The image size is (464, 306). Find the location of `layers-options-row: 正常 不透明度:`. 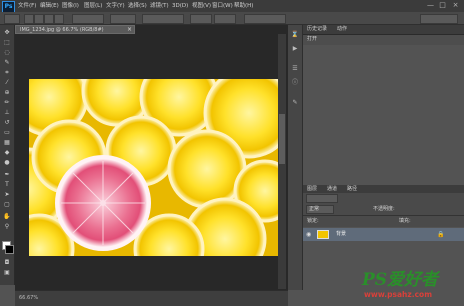

layers-options-row: 正常 不透明度: is located at coordinates (383, 209).